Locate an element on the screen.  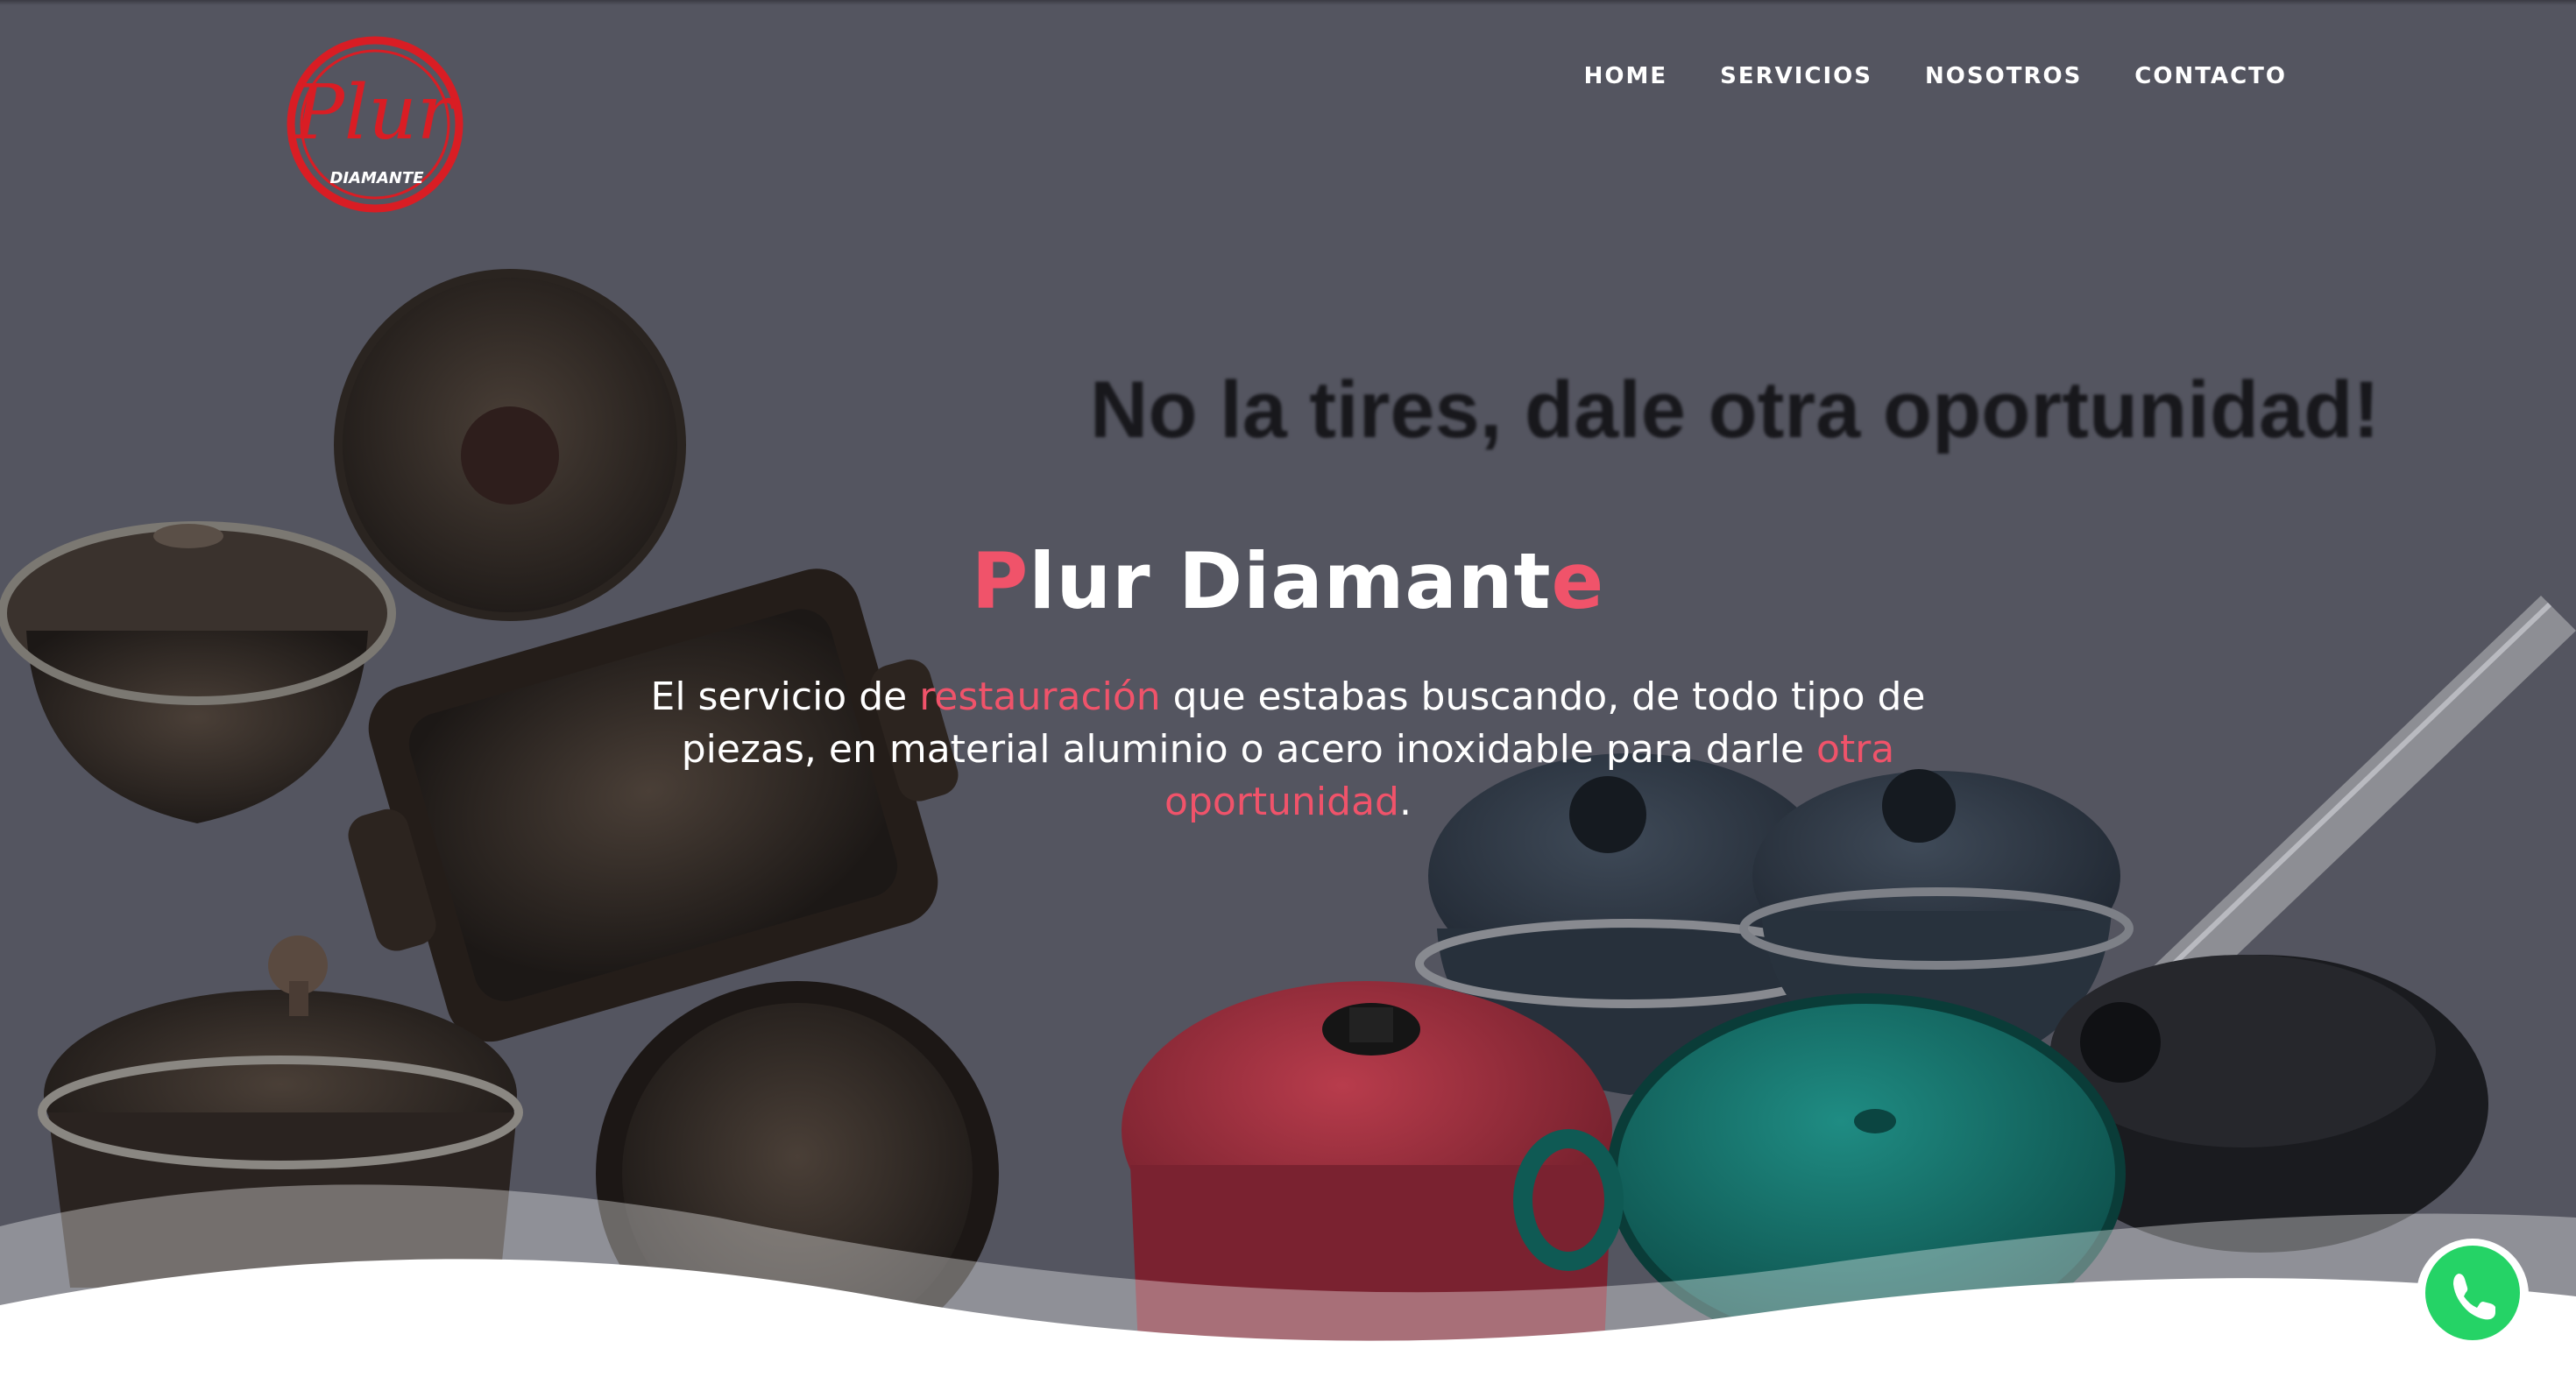
hero-title: Plur Diamante is located at coordinates (1288, 581).